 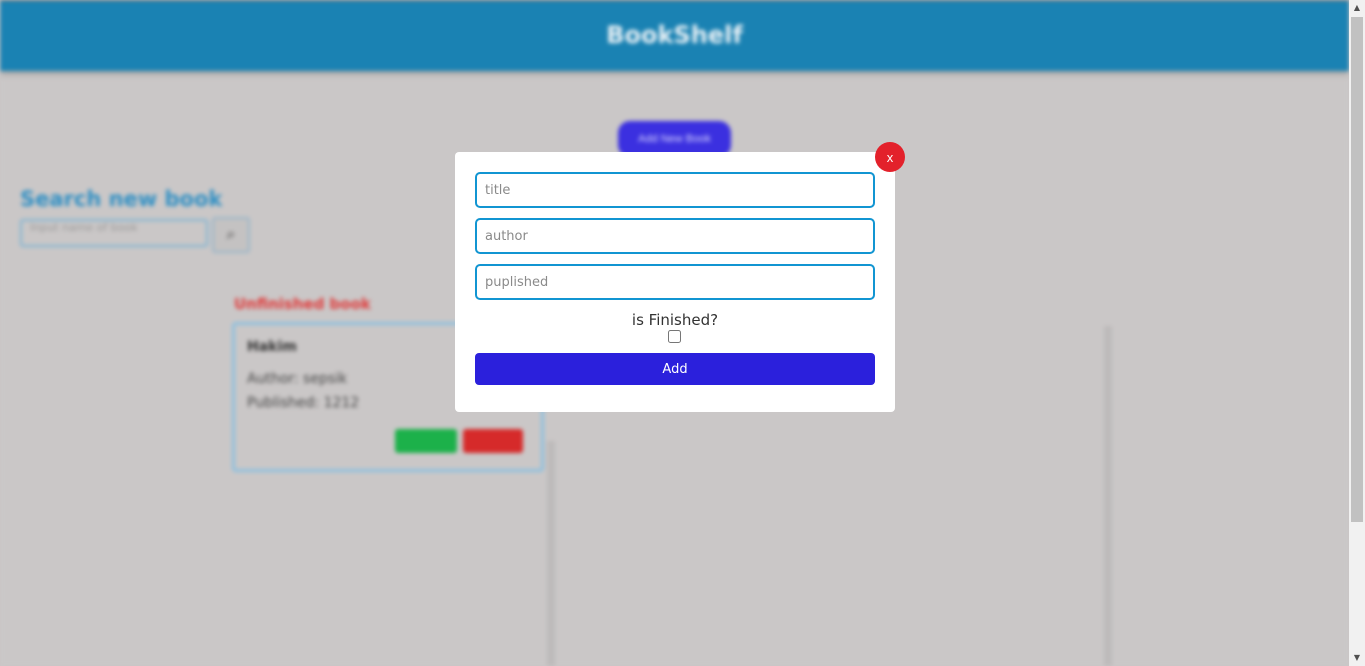 What do you see at coordinates (675, 320) in the screenshot?
I see `is-finished-label: is Finished?` at bounding box center [675, 320].